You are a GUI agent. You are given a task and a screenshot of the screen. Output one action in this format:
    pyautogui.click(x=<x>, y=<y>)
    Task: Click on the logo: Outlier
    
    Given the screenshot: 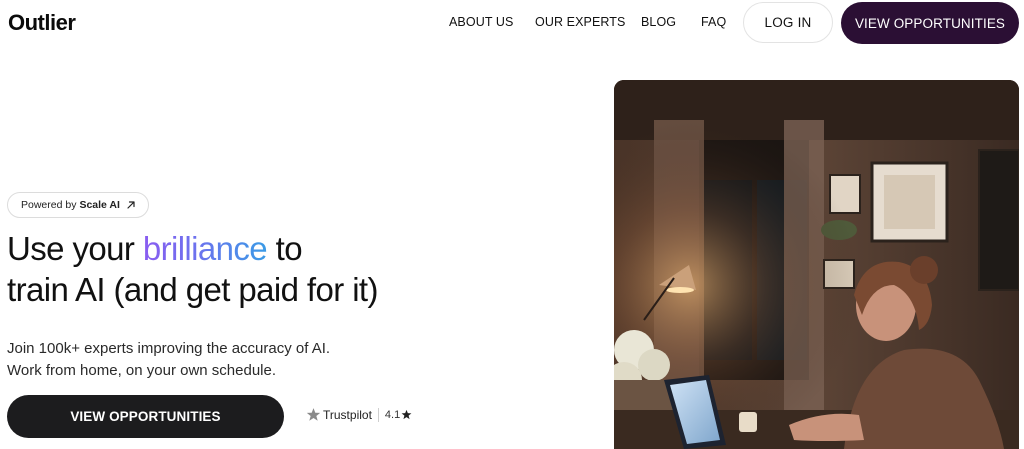 What is the action you would take?
    pyautogui.click(x=42, y=23)
    